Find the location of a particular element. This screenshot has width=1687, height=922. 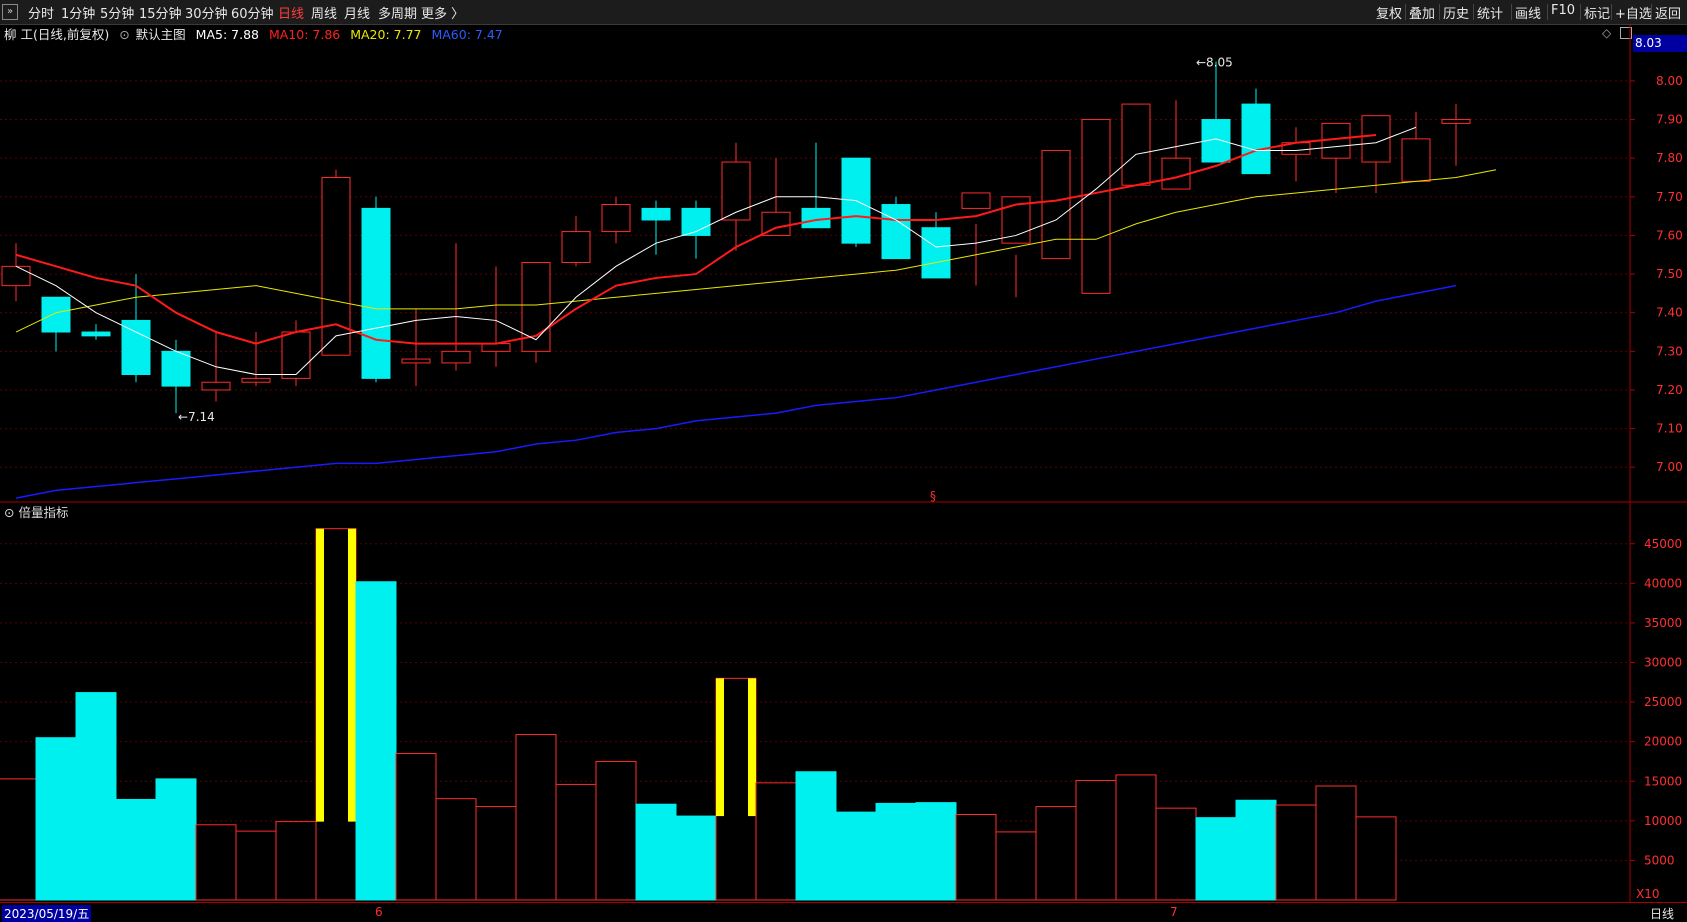

date-axis: 2023/05/19/五 6 7 日线 is located at coordinates (843, 912).